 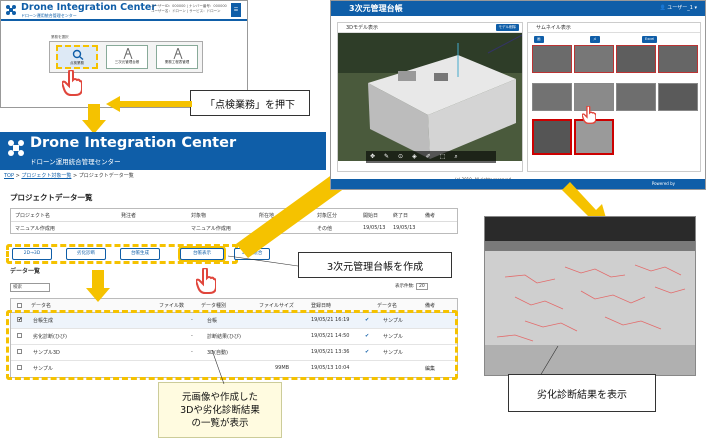 I want to click on breadcrumb-current: プロジェクトデータ一覧, so click(x=106, y=176).